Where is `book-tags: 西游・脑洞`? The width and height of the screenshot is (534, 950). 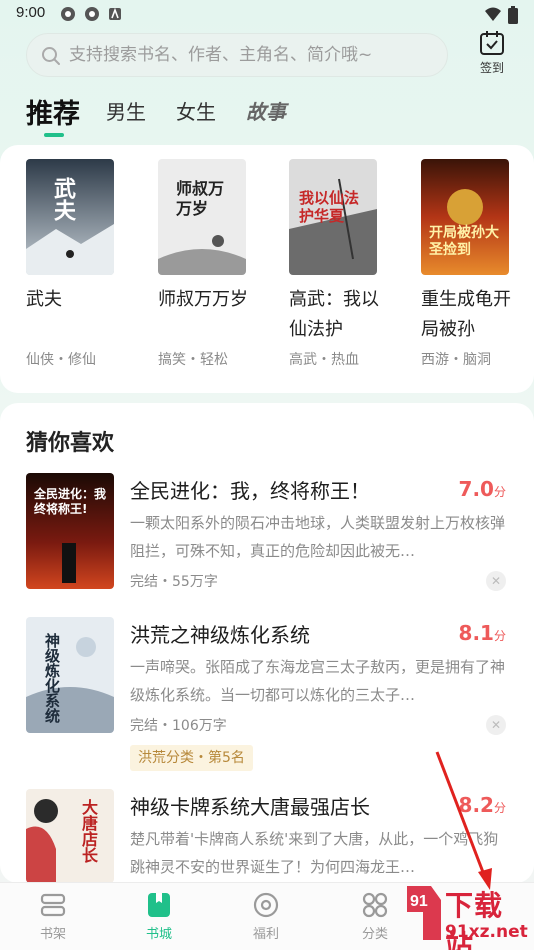
book-tags: 西游・脑洞 is located at coordinates (456, 360).